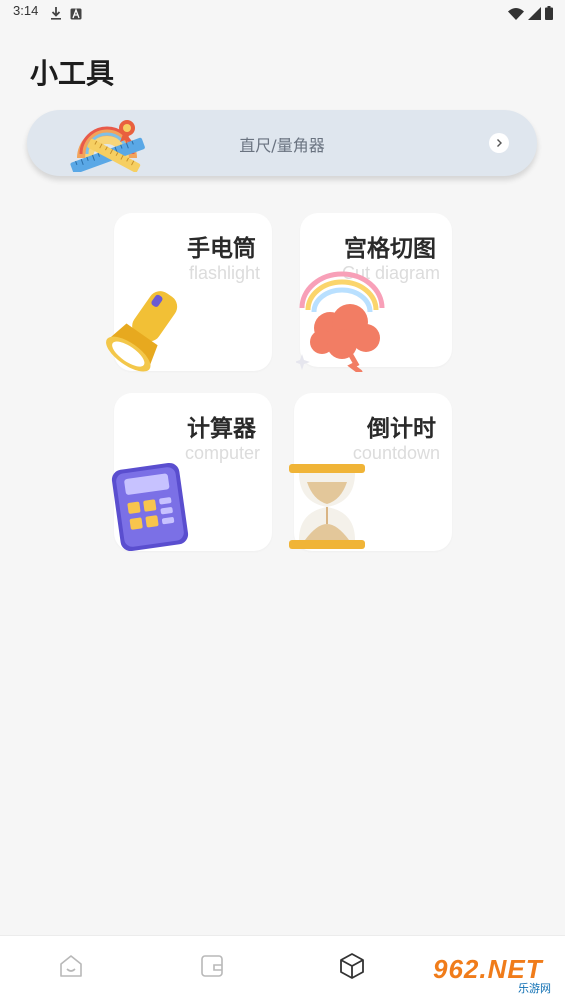 Image resolution: width=565 pixels, height=1004 pixels. What do you see at coordinates (516, 14) in the screenshot?
I see `wifi-icon` at bounding box center [516, 14].